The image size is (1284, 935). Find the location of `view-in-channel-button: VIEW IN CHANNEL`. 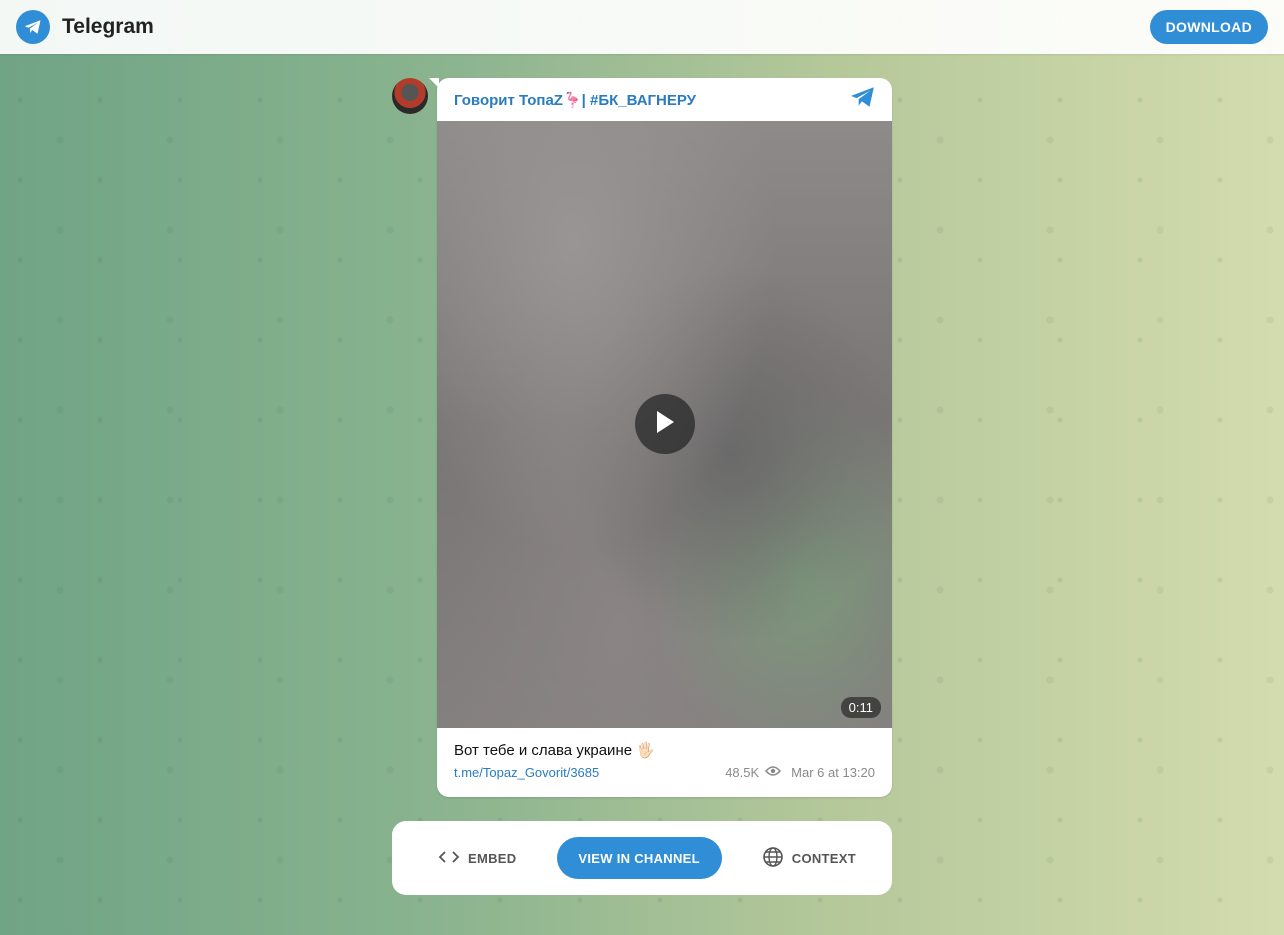

view-in-channel-button: VIEW IN CHANNEL is located at coordinates (639, 858).